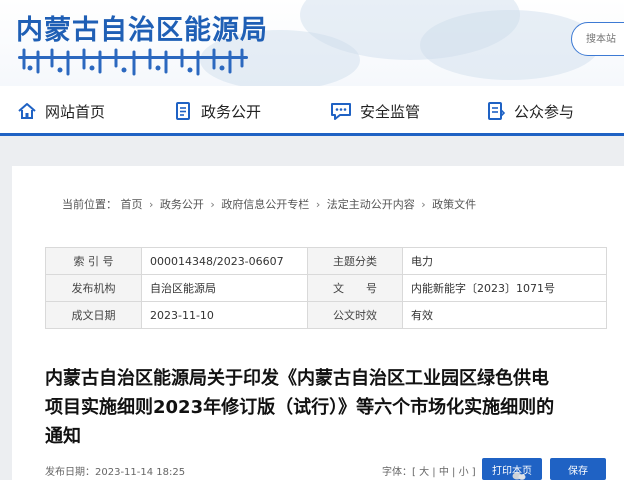 This screenshot has width=624, height=480. I want to click on written-date-label: 成文日期, so click(93, 315).